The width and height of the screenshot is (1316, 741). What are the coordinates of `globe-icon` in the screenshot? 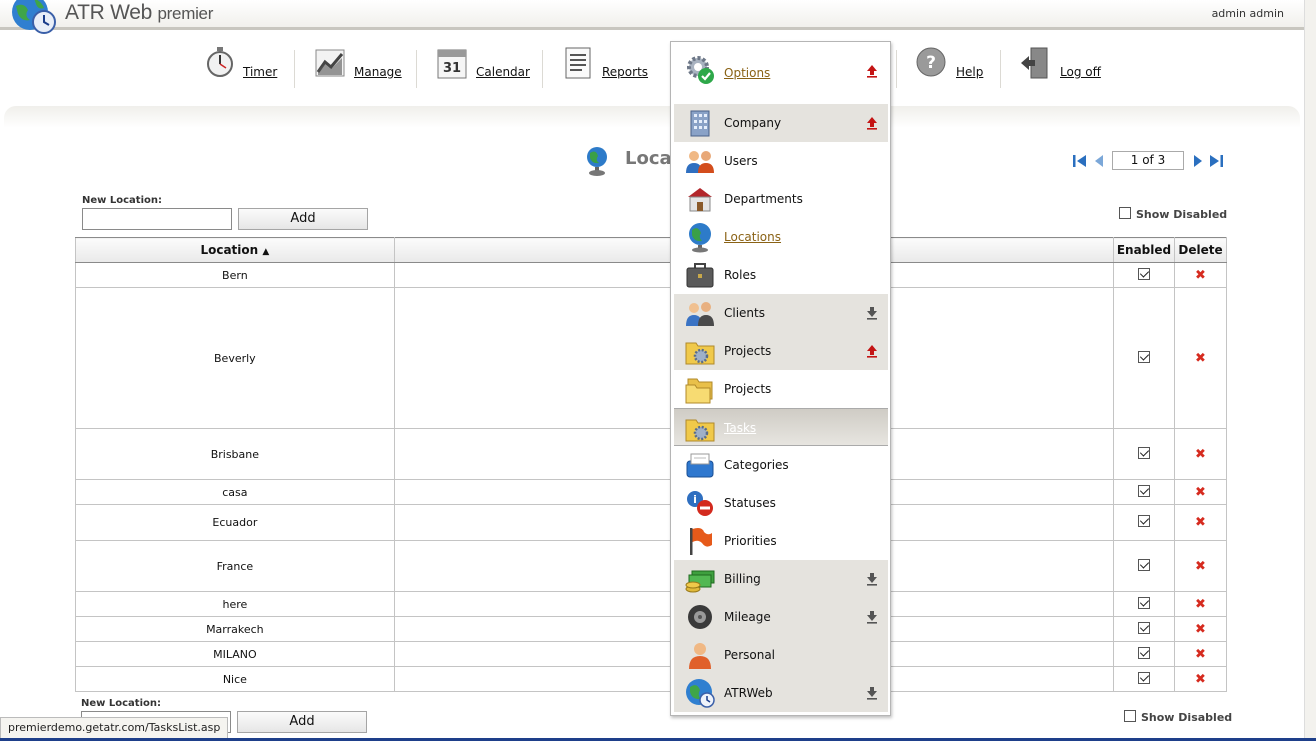 It's located at (700, 238).